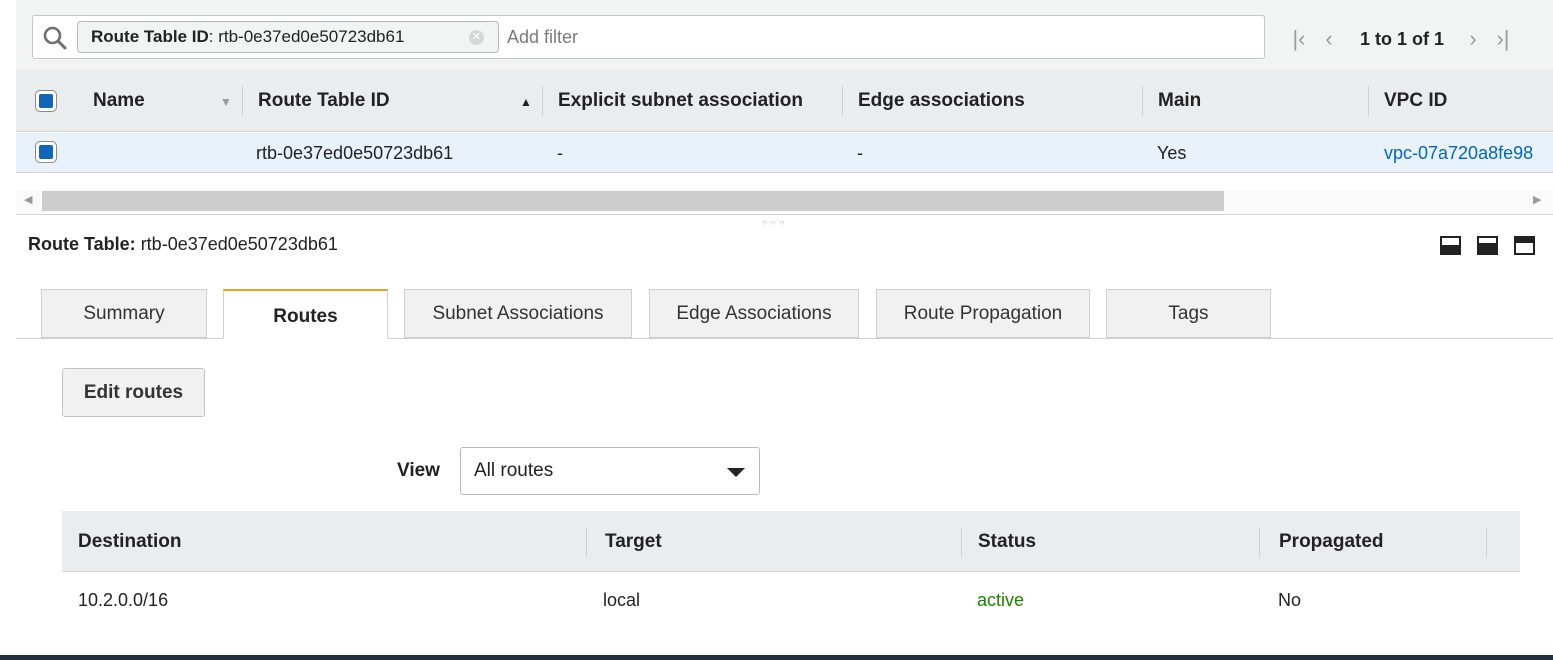  What do you see at coordinates (791, 601) in the screenshot?
I see `table-row: 10.2.0.0/16 local active No` at bounding box center [791, 601].